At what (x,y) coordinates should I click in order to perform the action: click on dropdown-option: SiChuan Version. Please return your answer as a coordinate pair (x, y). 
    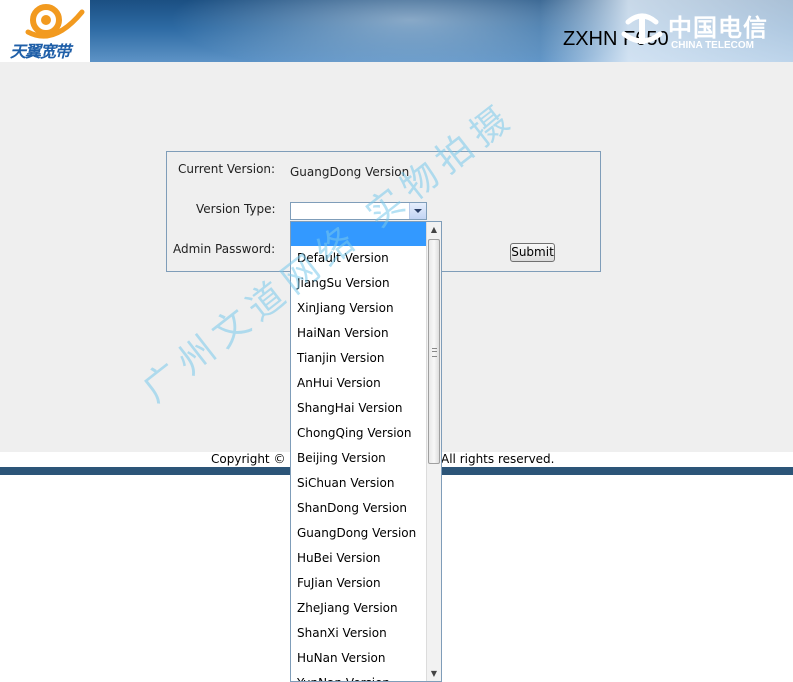
    Looking at the image, I should click on (359, 483).